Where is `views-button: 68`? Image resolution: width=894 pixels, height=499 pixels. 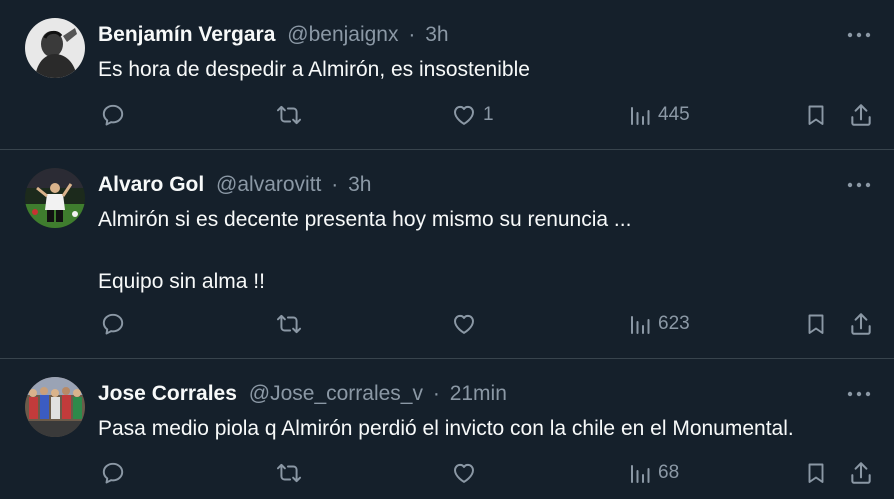
views-button: 68 is located at coordinates (653, 473).